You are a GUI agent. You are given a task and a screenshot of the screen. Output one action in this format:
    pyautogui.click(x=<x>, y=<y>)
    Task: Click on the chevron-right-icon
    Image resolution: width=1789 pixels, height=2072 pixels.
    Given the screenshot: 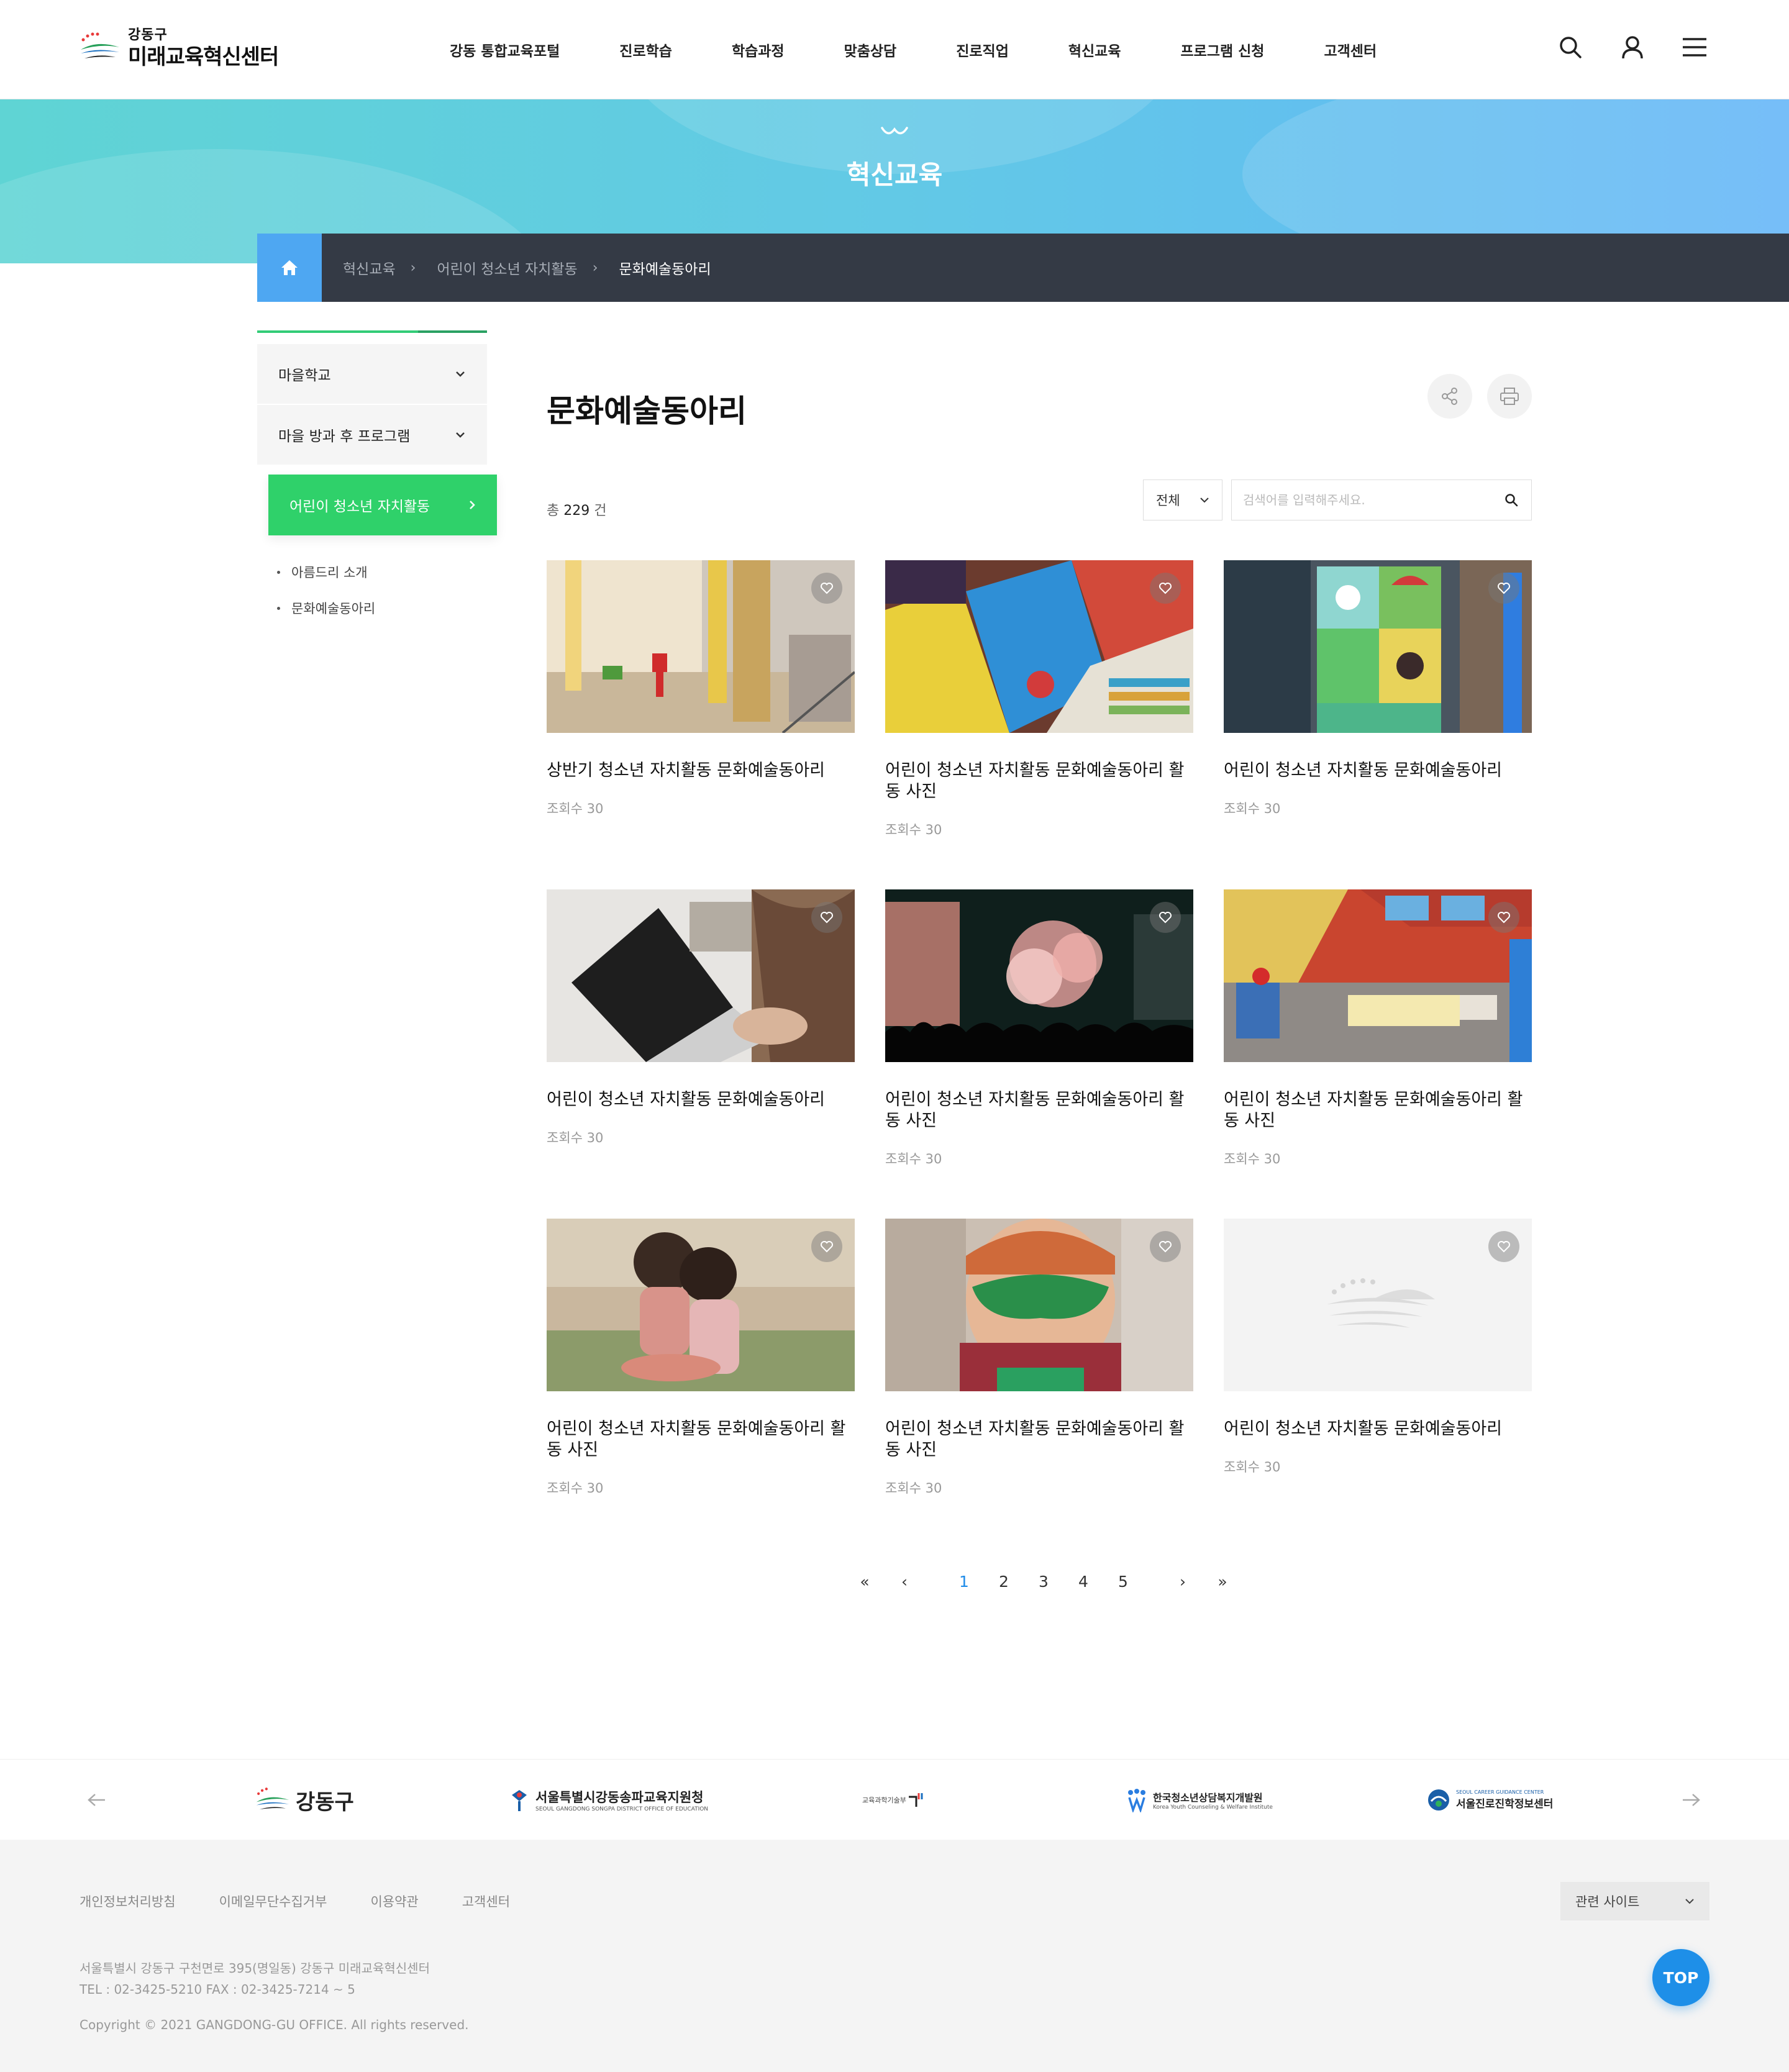 What is the action you would take?
    pyautogui.click(x=472, y=505)
    